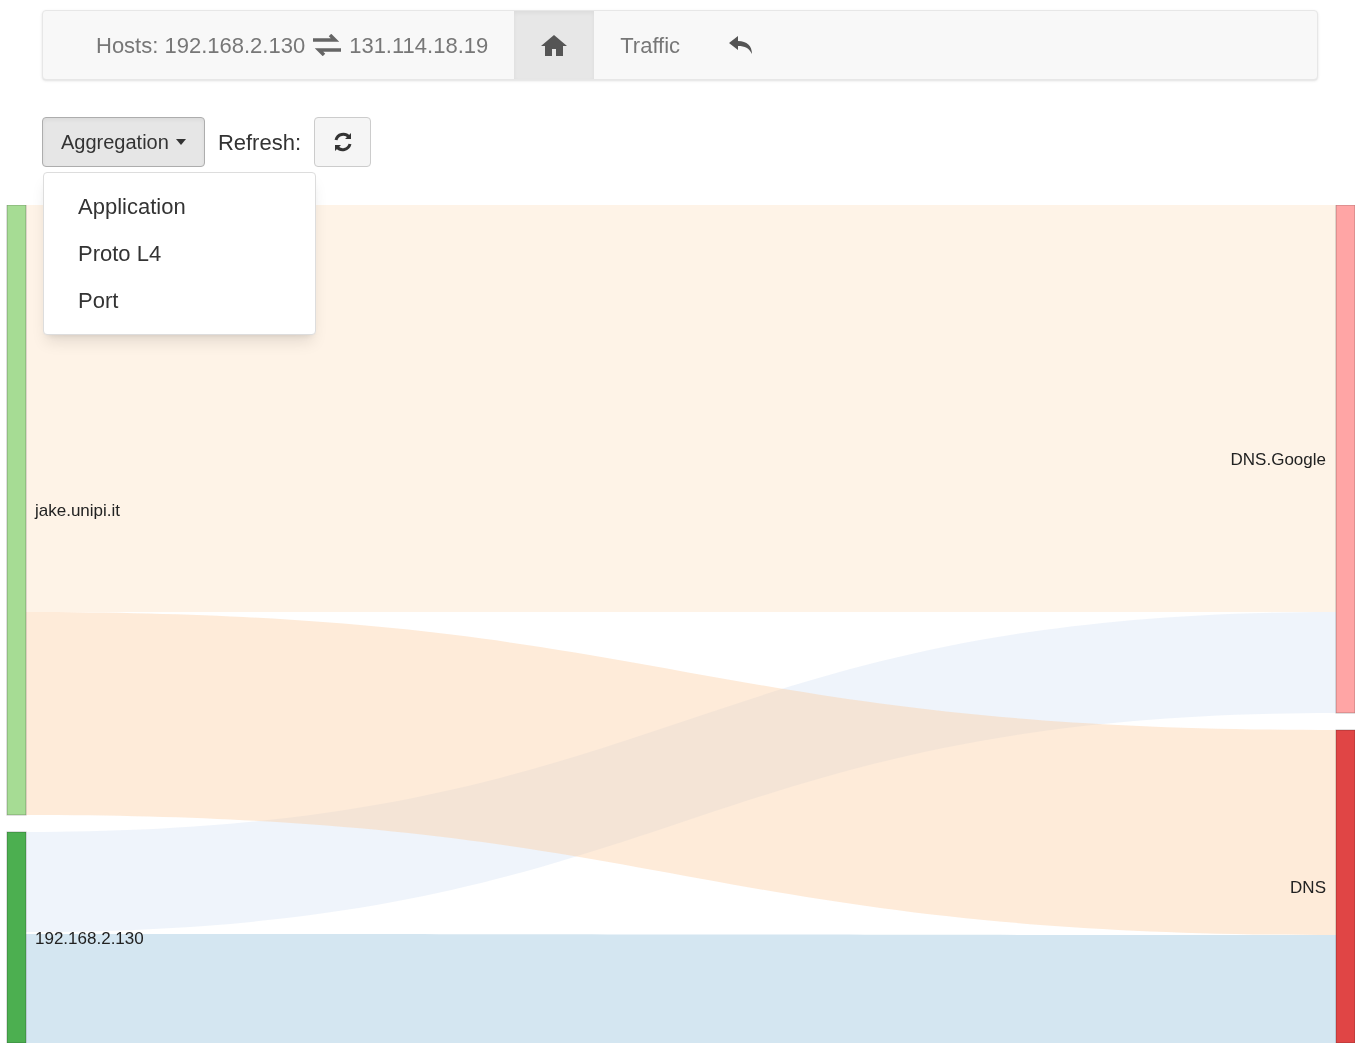 This screenshot has height=1043, width=1355. I want to click on aggregation-dropdown-button: Aggregation, so click(123, 142).